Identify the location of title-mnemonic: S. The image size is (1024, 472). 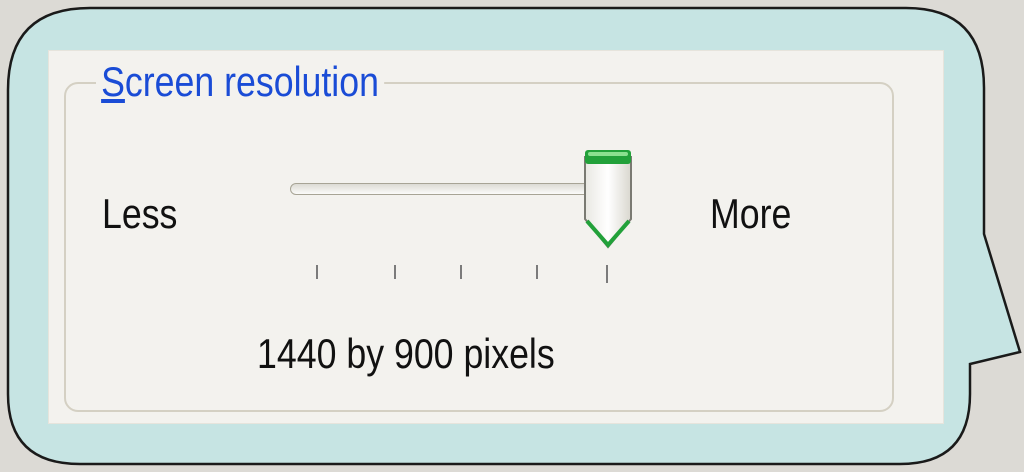
(113, 81).